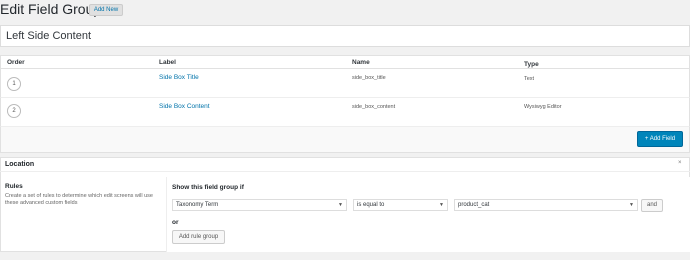  Describe the element at coordinates (20, 164) in the screenshot. I see `location-title: Location` at that location.